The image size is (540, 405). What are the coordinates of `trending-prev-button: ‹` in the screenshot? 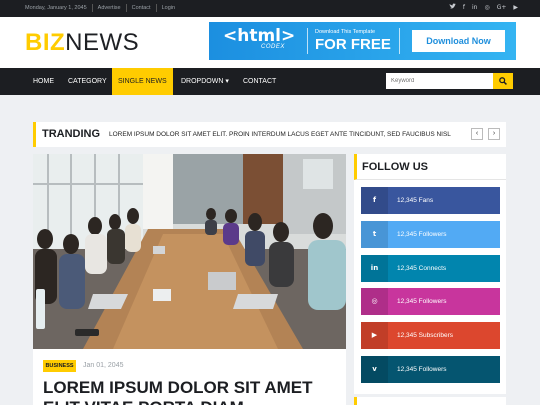 It's located at (477, 134).